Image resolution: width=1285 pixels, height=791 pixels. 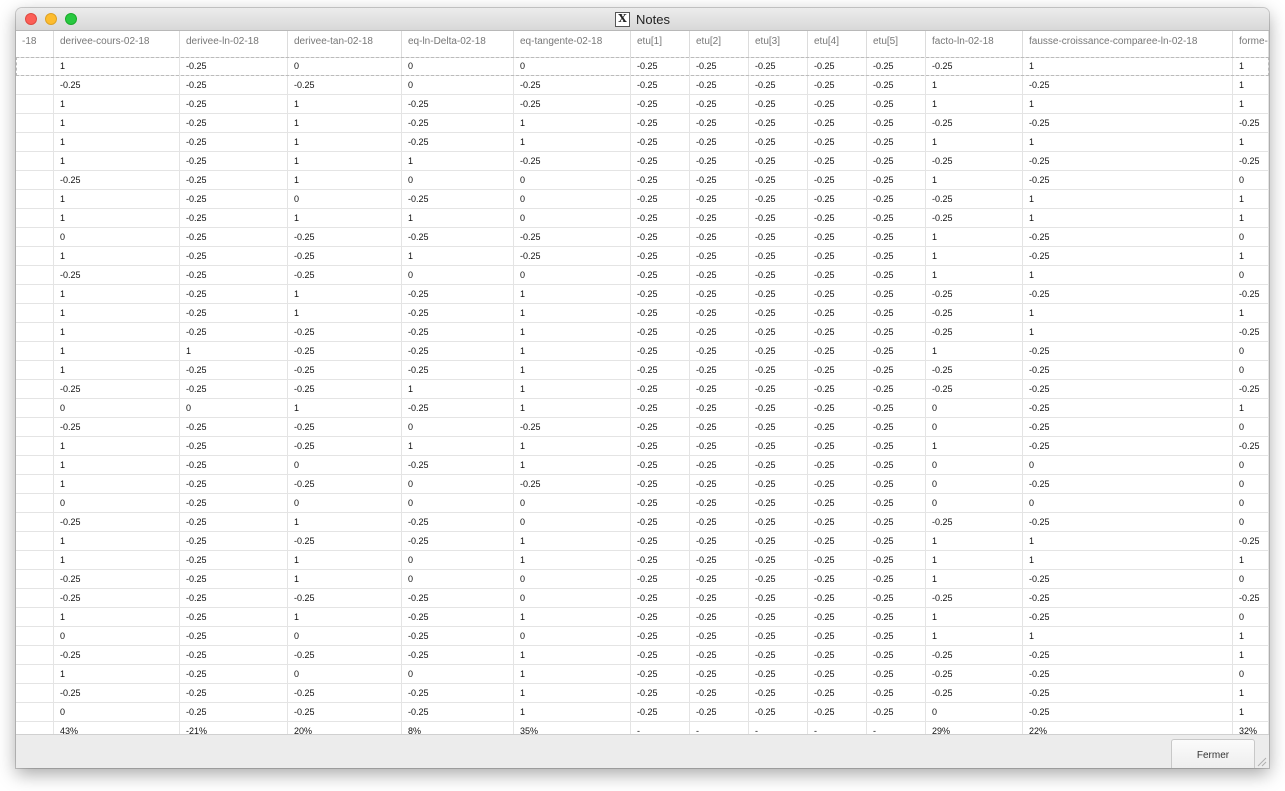 What do you see at coordinates (1128, 728) in the screenshot?
I see `table-cell: 22%` at bounding box center [1128, 728].